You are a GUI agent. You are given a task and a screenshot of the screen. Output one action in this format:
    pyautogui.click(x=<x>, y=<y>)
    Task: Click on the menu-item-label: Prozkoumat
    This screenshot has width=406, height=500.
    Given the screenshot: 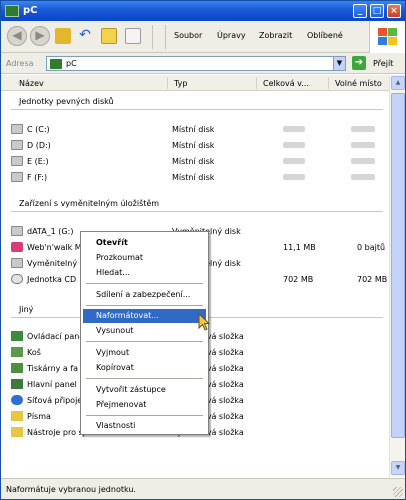 What is the action you would take?
    pyautogui.click(x=120, y=257)
    